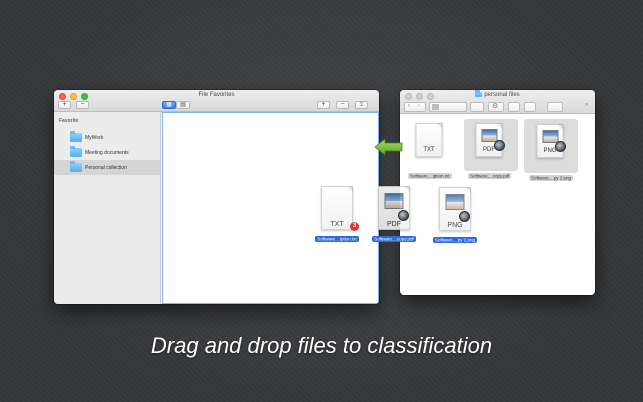  I want to click on sidebar-item-meeting-documents: Meeting documents, so click(107, 152).